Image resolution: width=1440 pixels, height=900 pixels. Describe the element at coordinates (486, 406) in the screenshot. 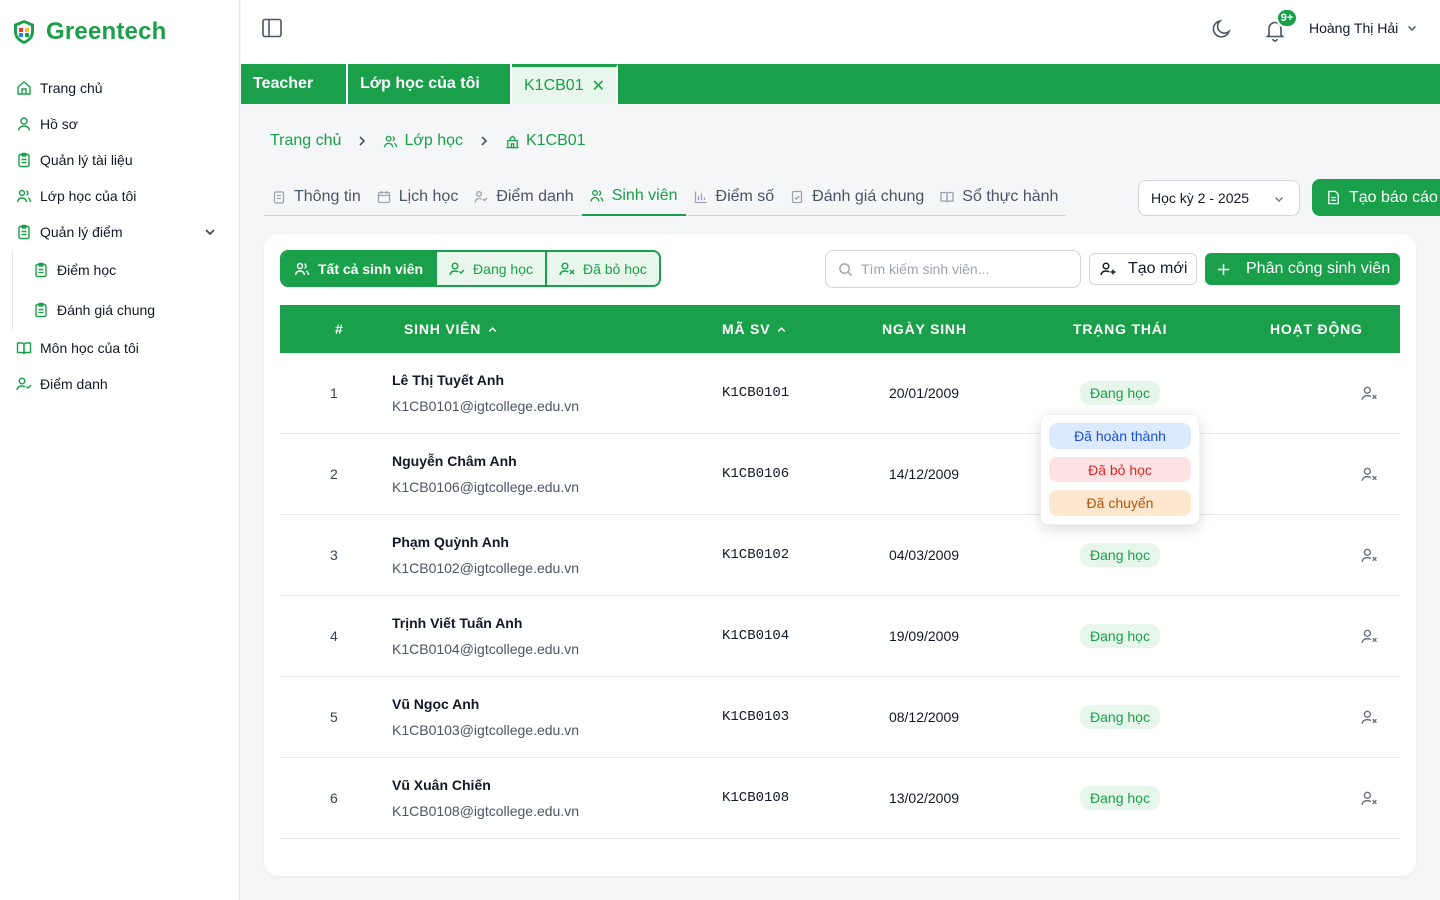

I see `student-email: K1CB0101@igtcollege.edu.vn` at that location.